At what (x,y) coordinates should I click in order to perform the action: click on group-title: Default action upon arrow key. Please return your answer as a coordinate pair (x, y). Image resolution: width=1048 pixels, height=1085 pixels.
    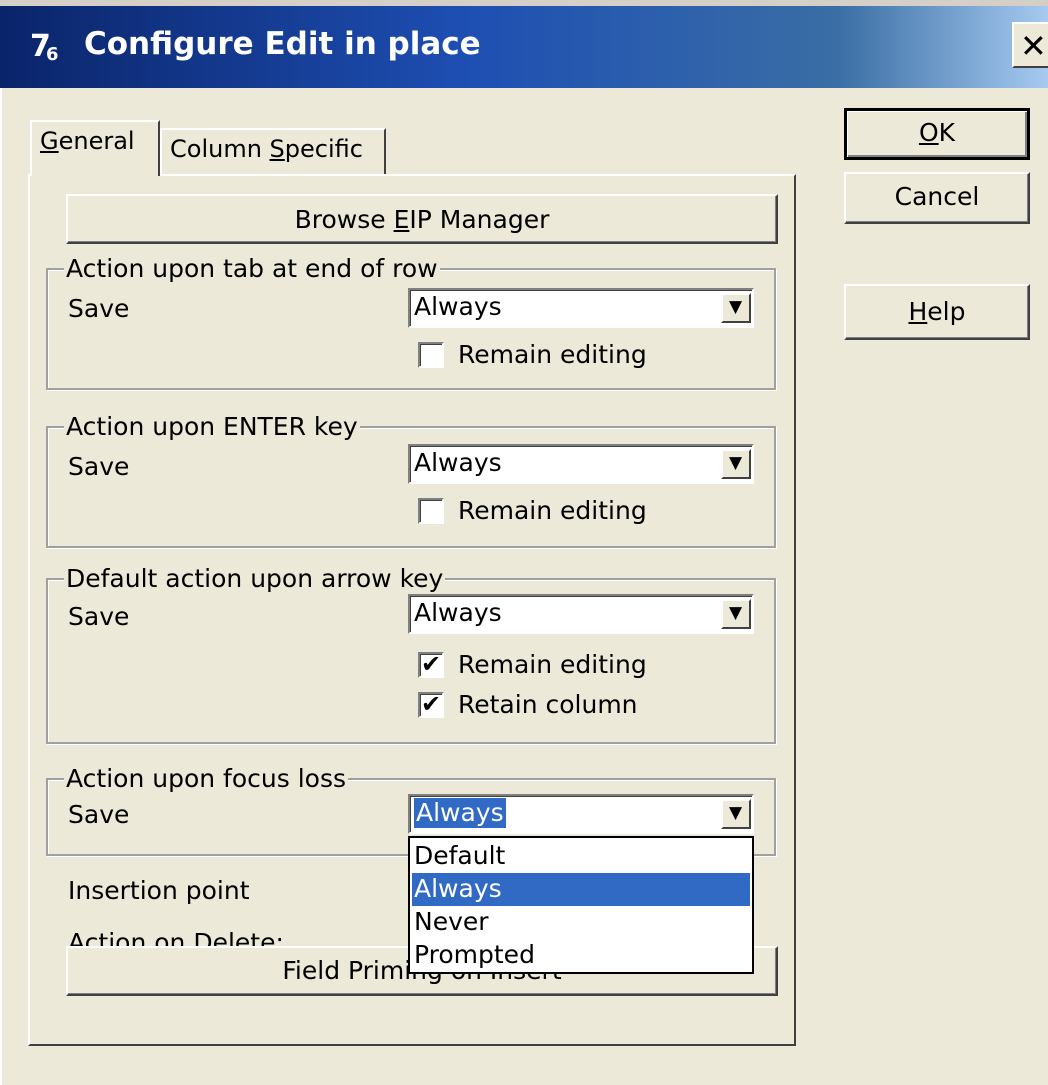
    Looking at the image, I should click on (255, 579).